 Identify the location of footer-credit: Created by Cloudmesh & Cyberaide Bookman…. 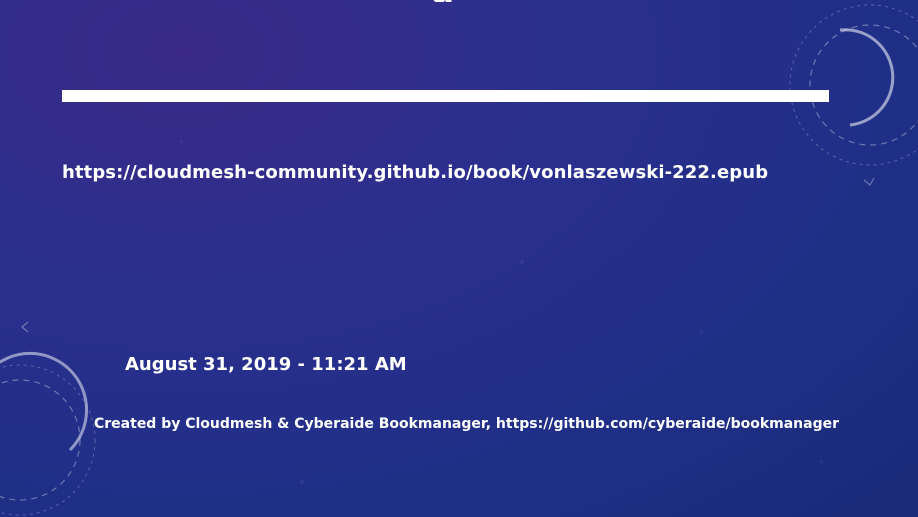
(467, 424).